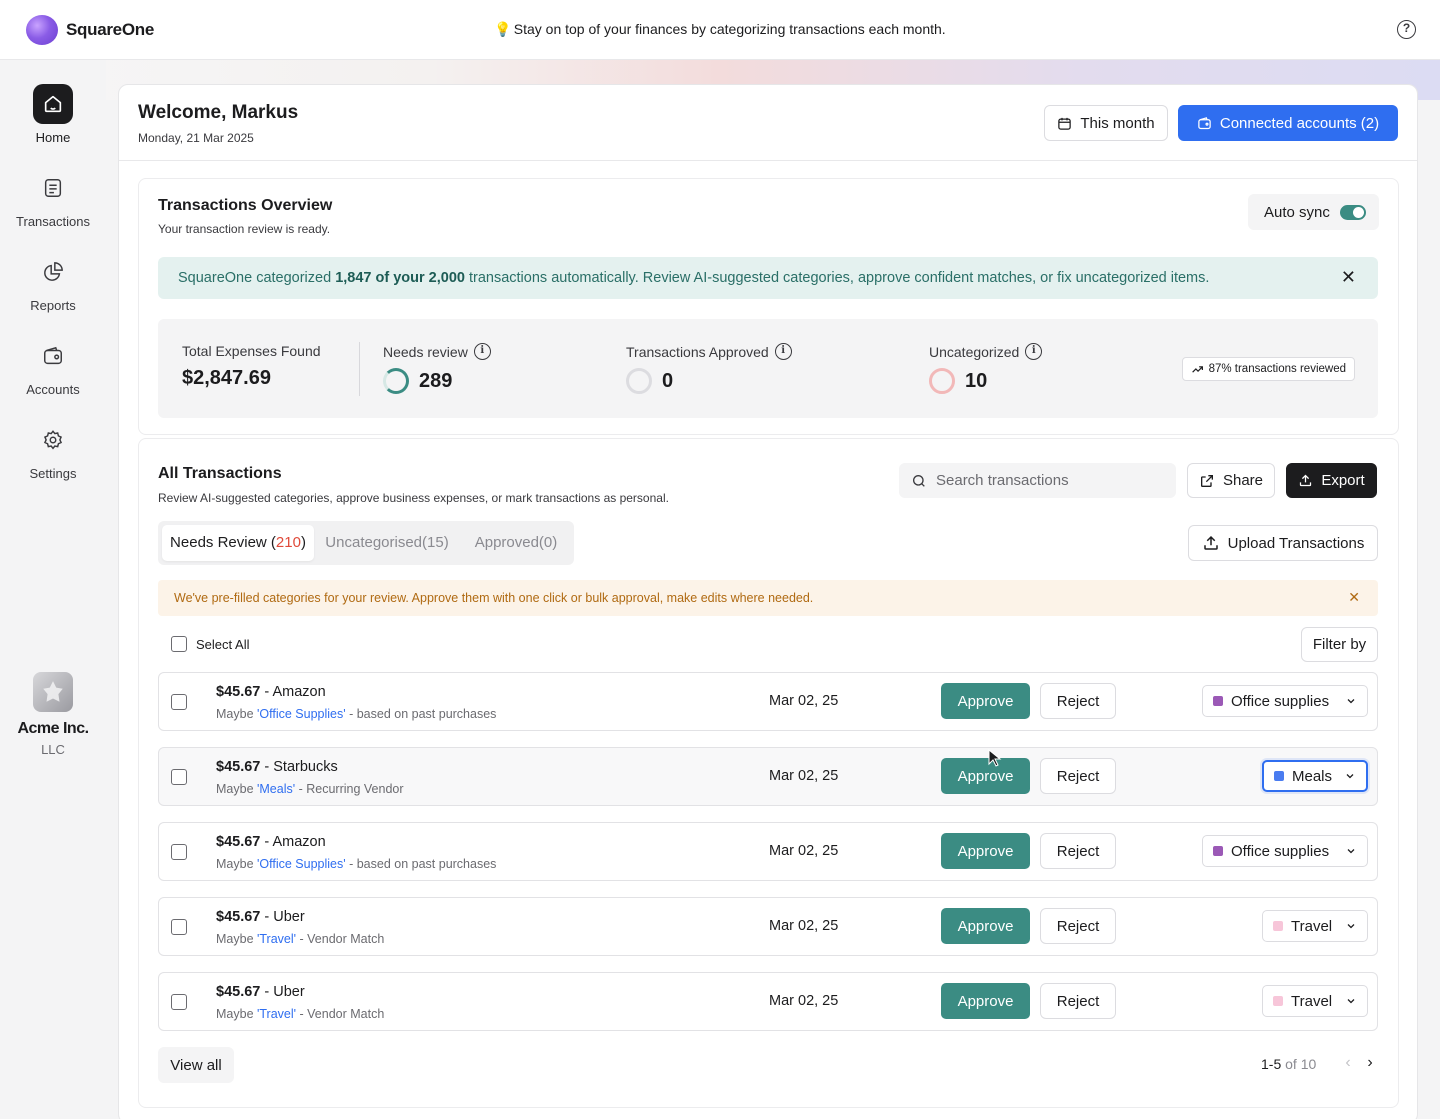  I want to click on hint-reason: - based on past purchases, so click(421, 714).